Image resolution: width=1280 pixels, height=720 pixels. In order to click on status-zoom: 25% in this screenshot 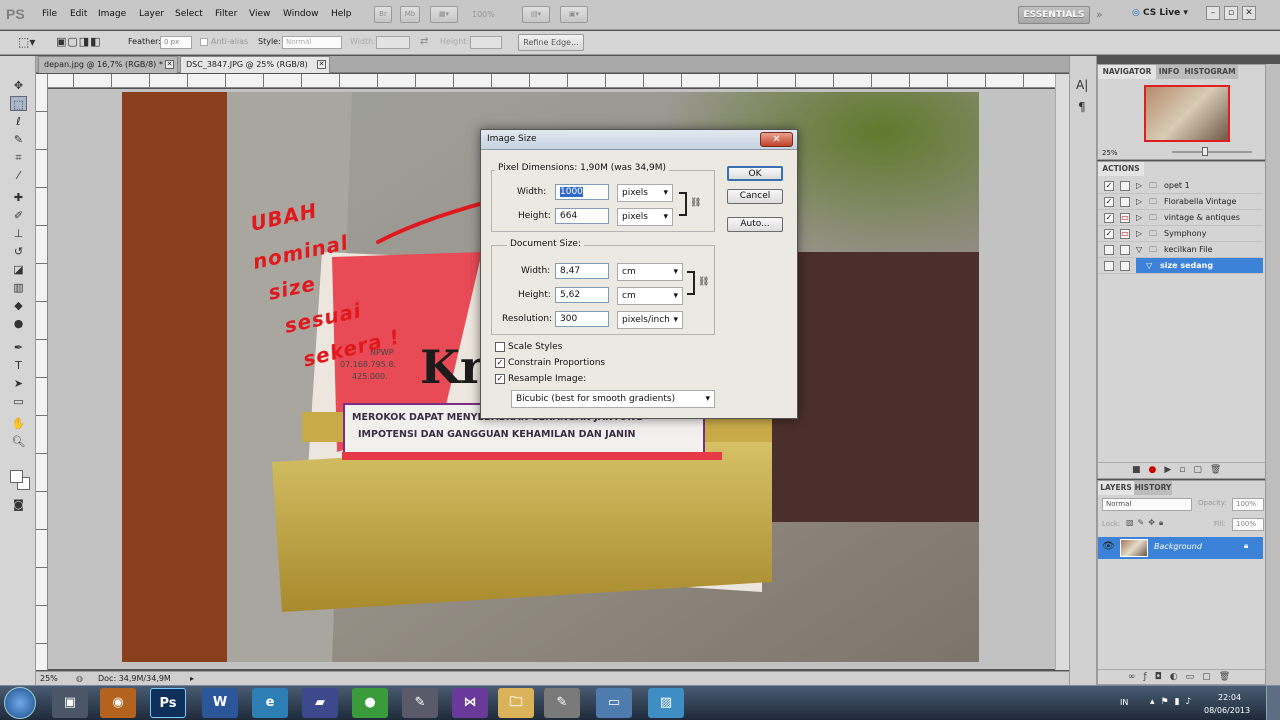, I will do `click(49, 678)`.